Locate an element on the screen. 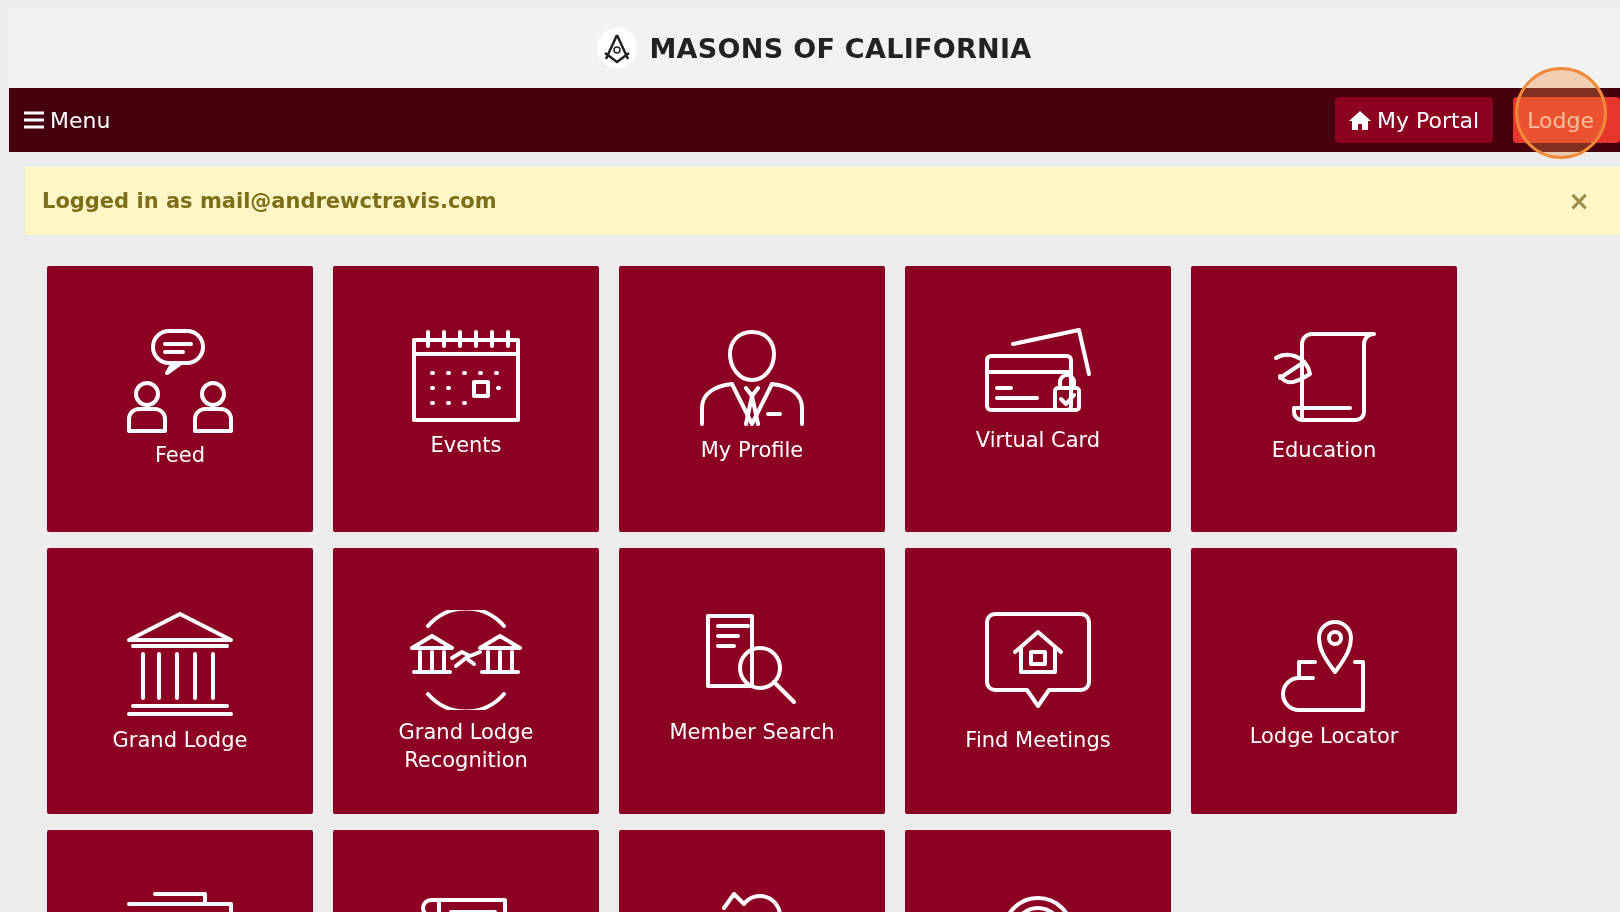 The width and height of the screenshot is (1620, 912). menu-tile: Virtual Card is located at coordinates (1038, 399).